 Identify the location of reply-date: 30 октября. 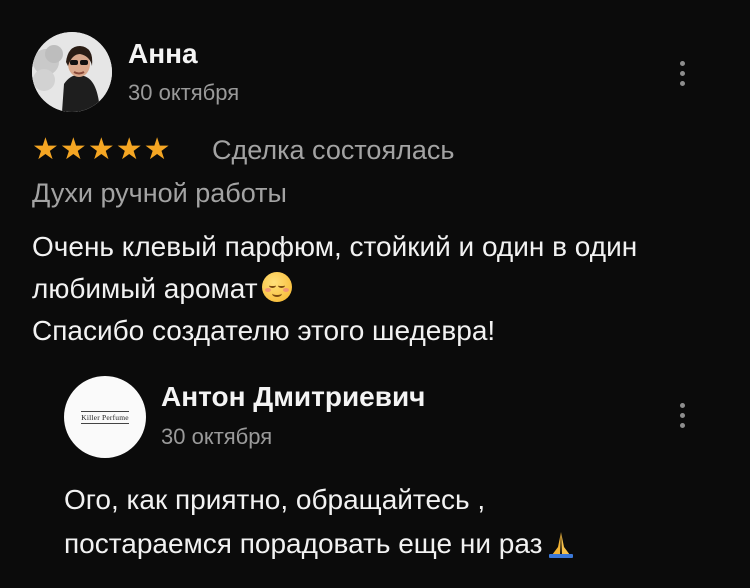
(217, 436).